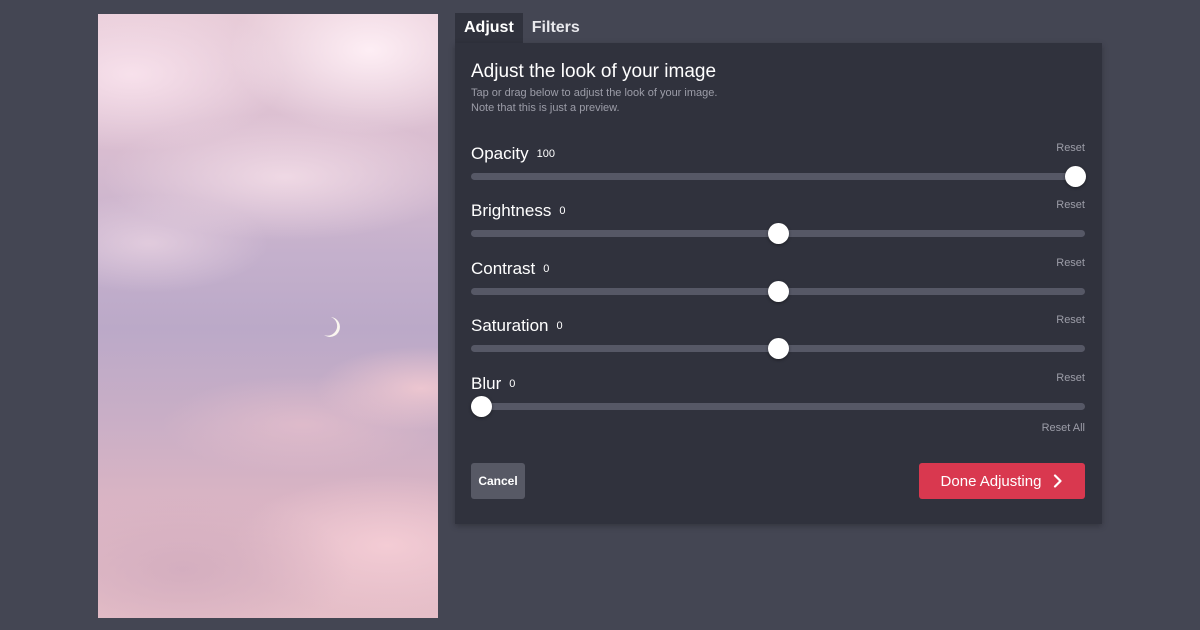 This screenshot has width=1200, height=630. I want to click on opacity-slider, so click(778, 176).